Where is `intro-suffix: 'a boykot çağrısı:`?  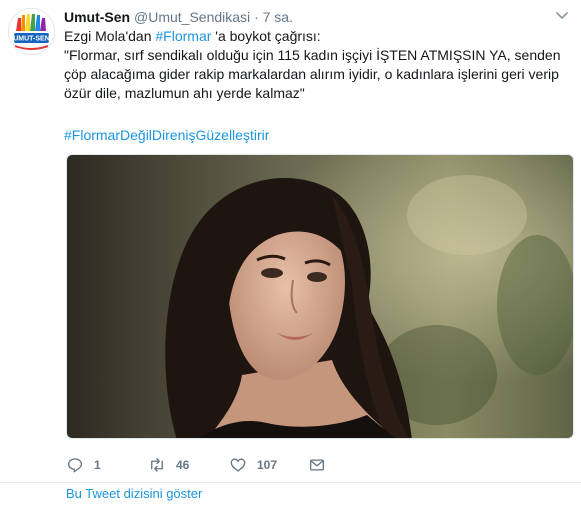 intro-suffix: 'a boykot çağrısı: is located at coordinates (266, 36).